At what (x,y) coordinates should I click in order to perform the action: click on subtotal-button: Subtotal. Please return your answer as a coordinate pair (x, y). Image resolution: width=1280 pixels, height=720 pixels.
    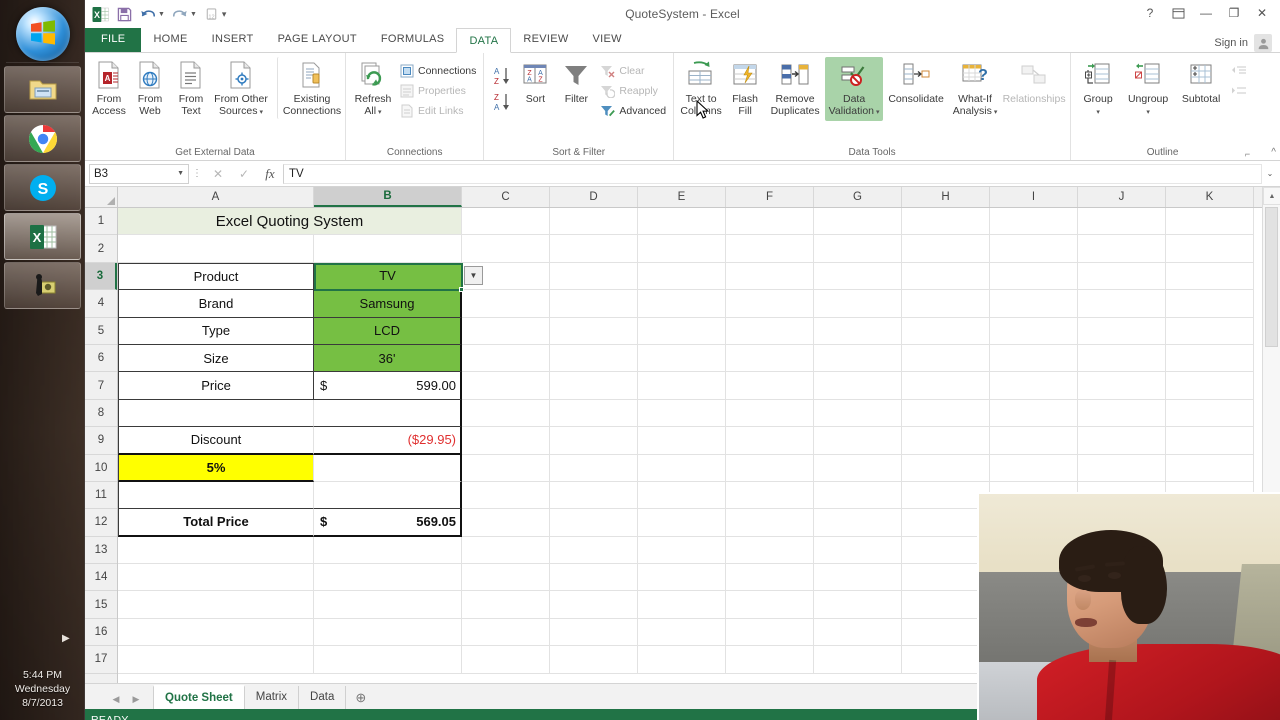
    Looking at the image, I should click on (1201, 82).